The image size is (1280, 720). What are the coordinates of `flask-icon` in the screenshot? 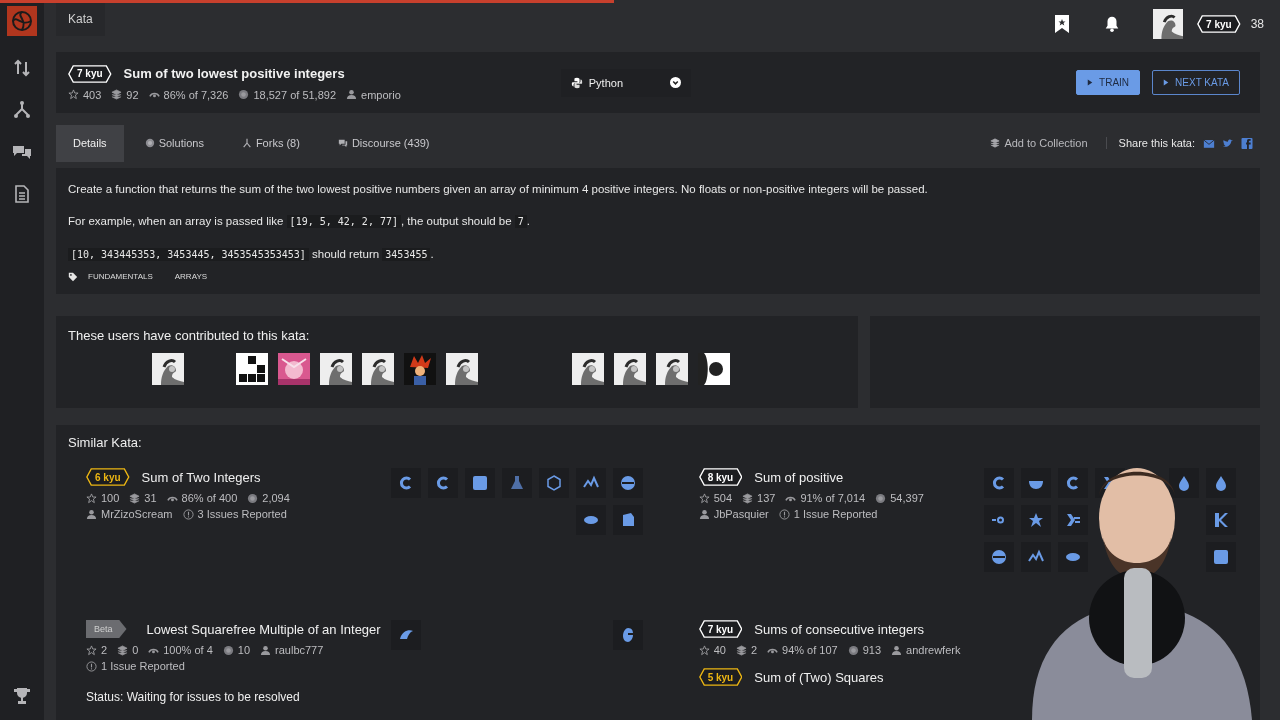 It's located at (516, 483).